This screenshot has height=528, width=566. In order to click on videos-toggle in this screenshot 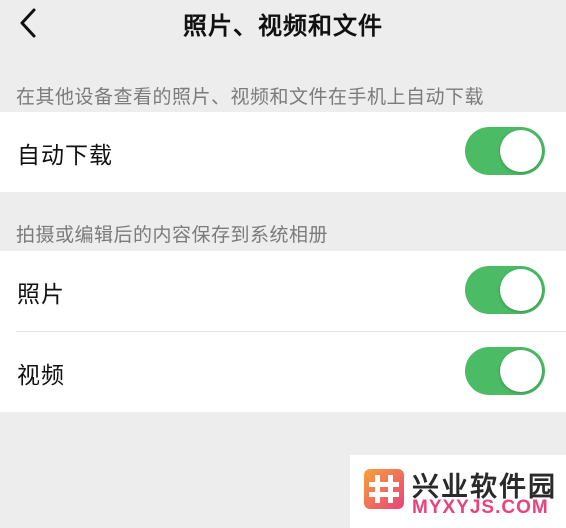, I will do `click(505, 371)`.